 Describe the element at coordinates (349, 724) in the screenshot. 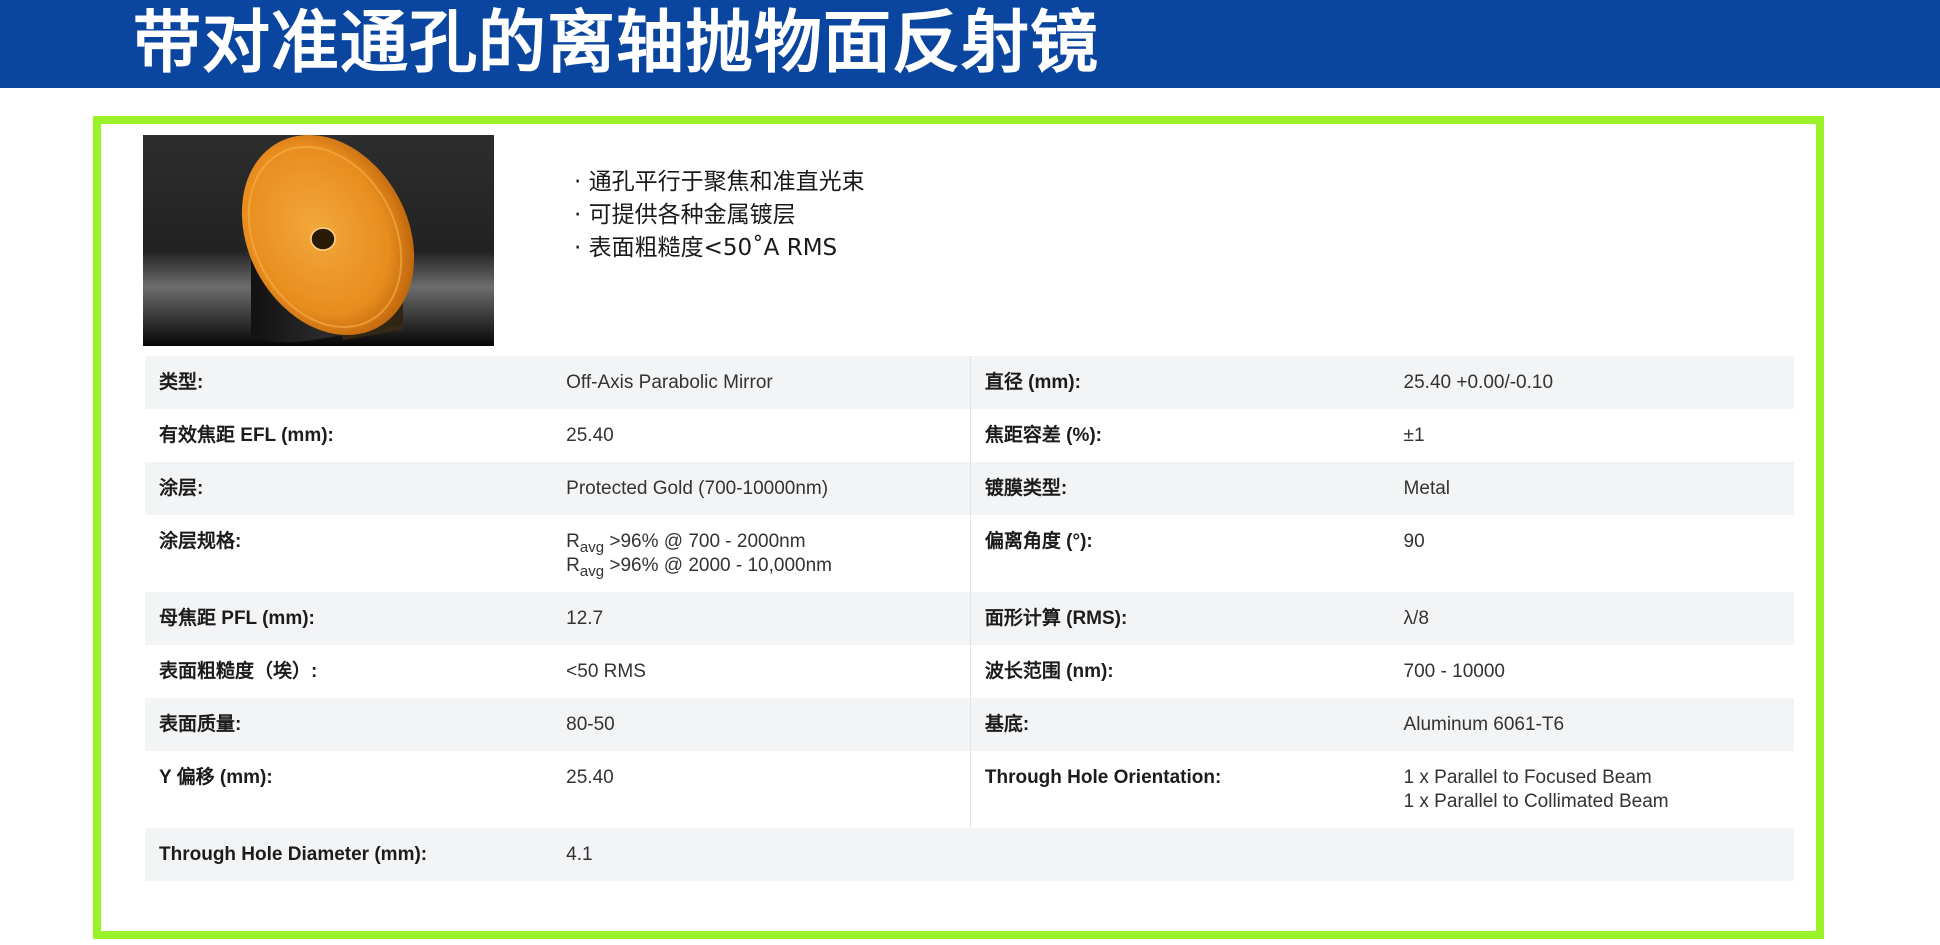

I see `spec-label: 表面质量:` at that location.